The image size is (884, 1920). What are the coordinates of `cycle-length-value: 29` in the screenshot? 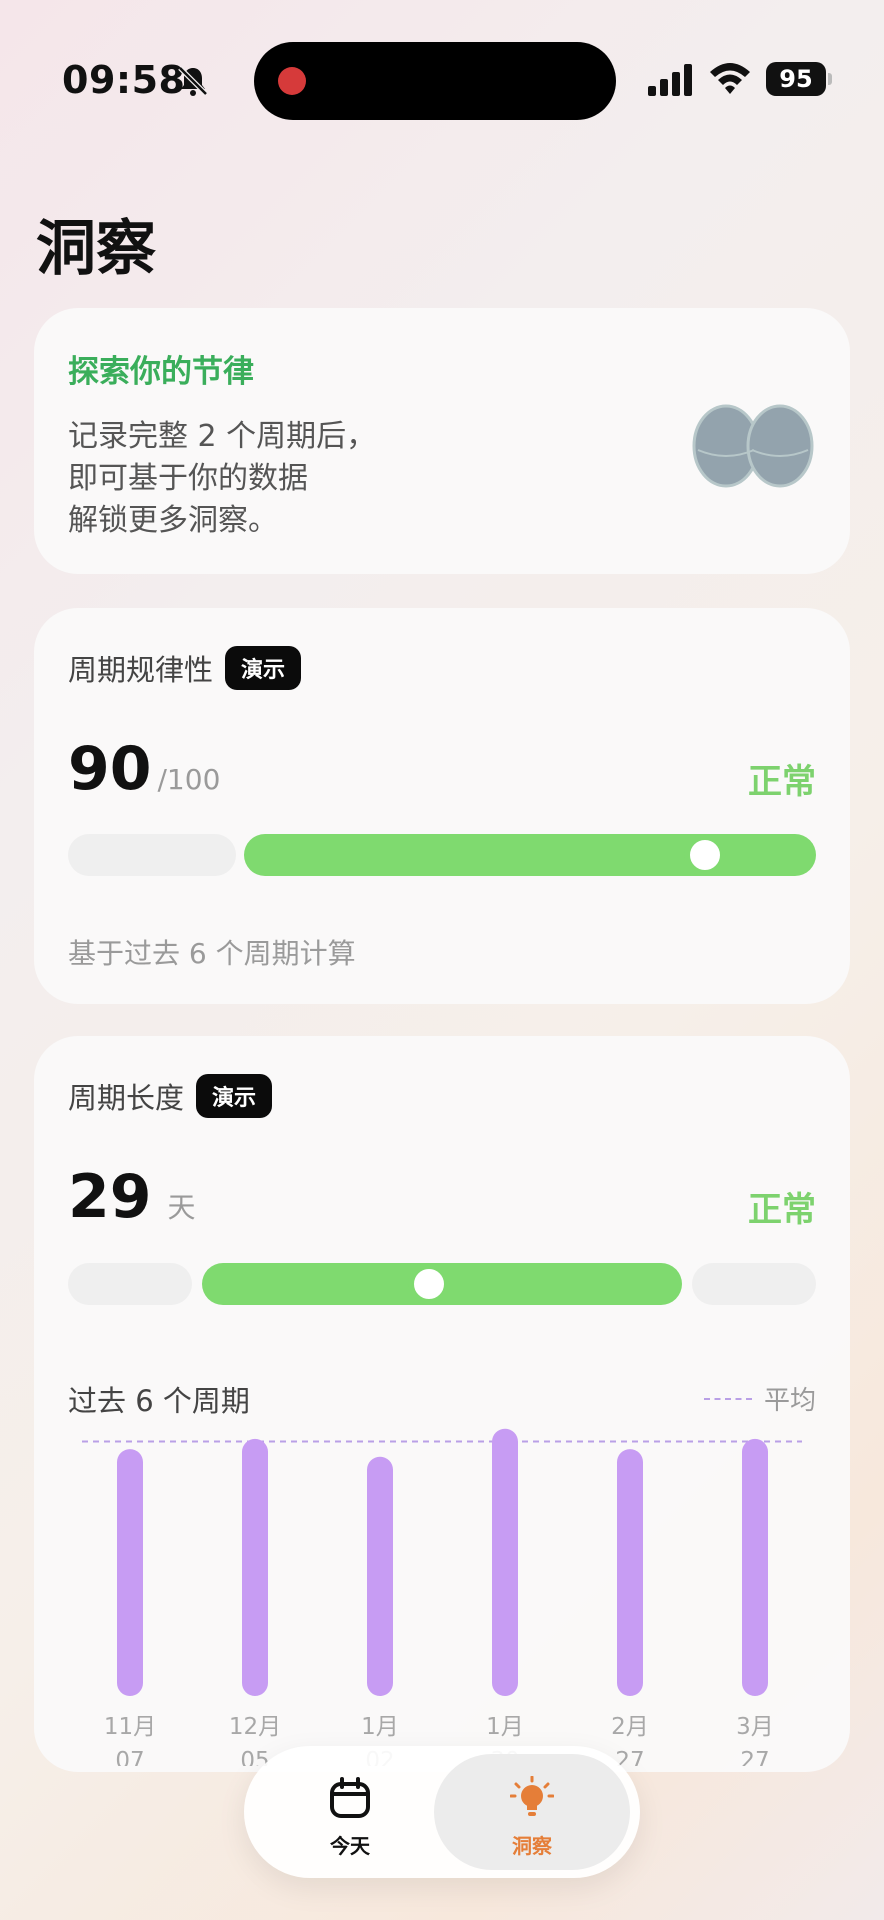 It's located at (110, 1197).